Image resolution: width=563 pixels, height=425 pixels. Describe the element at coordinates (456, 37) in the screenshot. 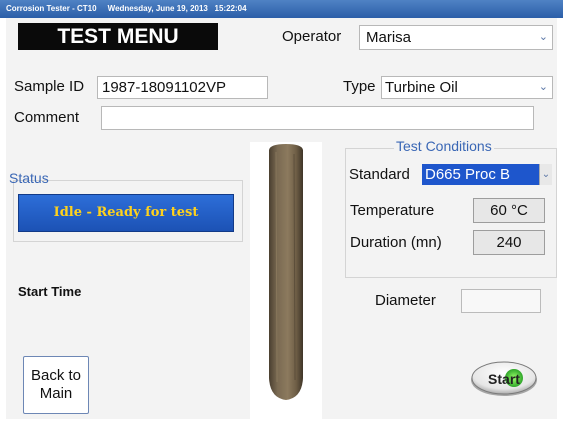

I see `operator-select: Marisa ⌄` at that location.